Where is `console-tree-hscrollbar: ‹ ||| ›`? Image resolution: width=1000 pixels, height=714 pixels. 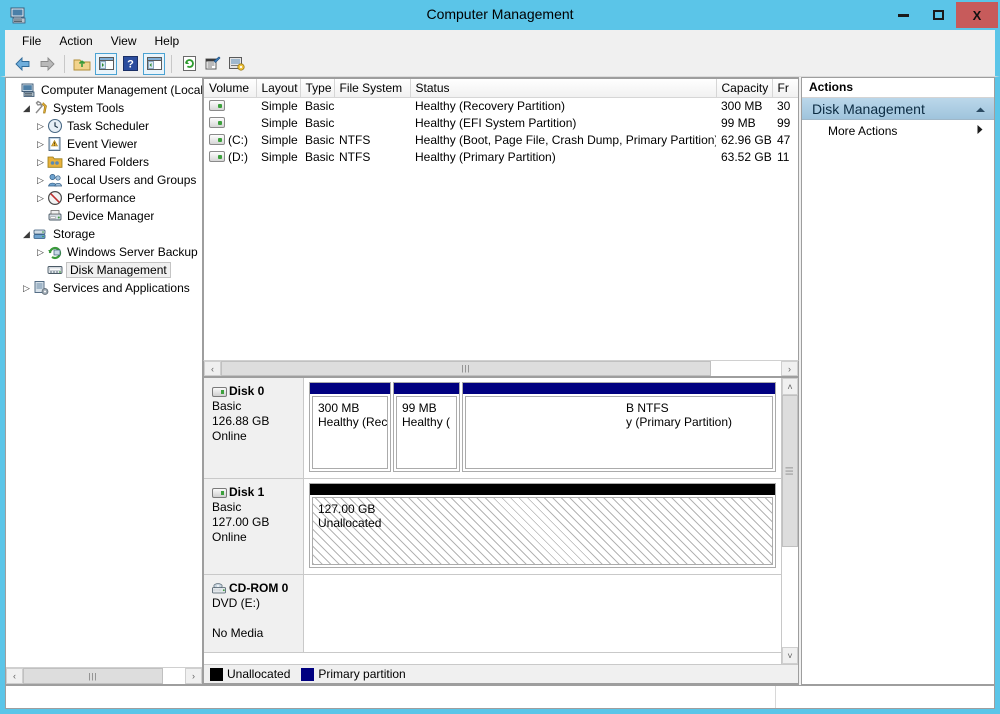 console-tree-hscrollbar: ‹ ||| › is located at coordinates (104, 675).